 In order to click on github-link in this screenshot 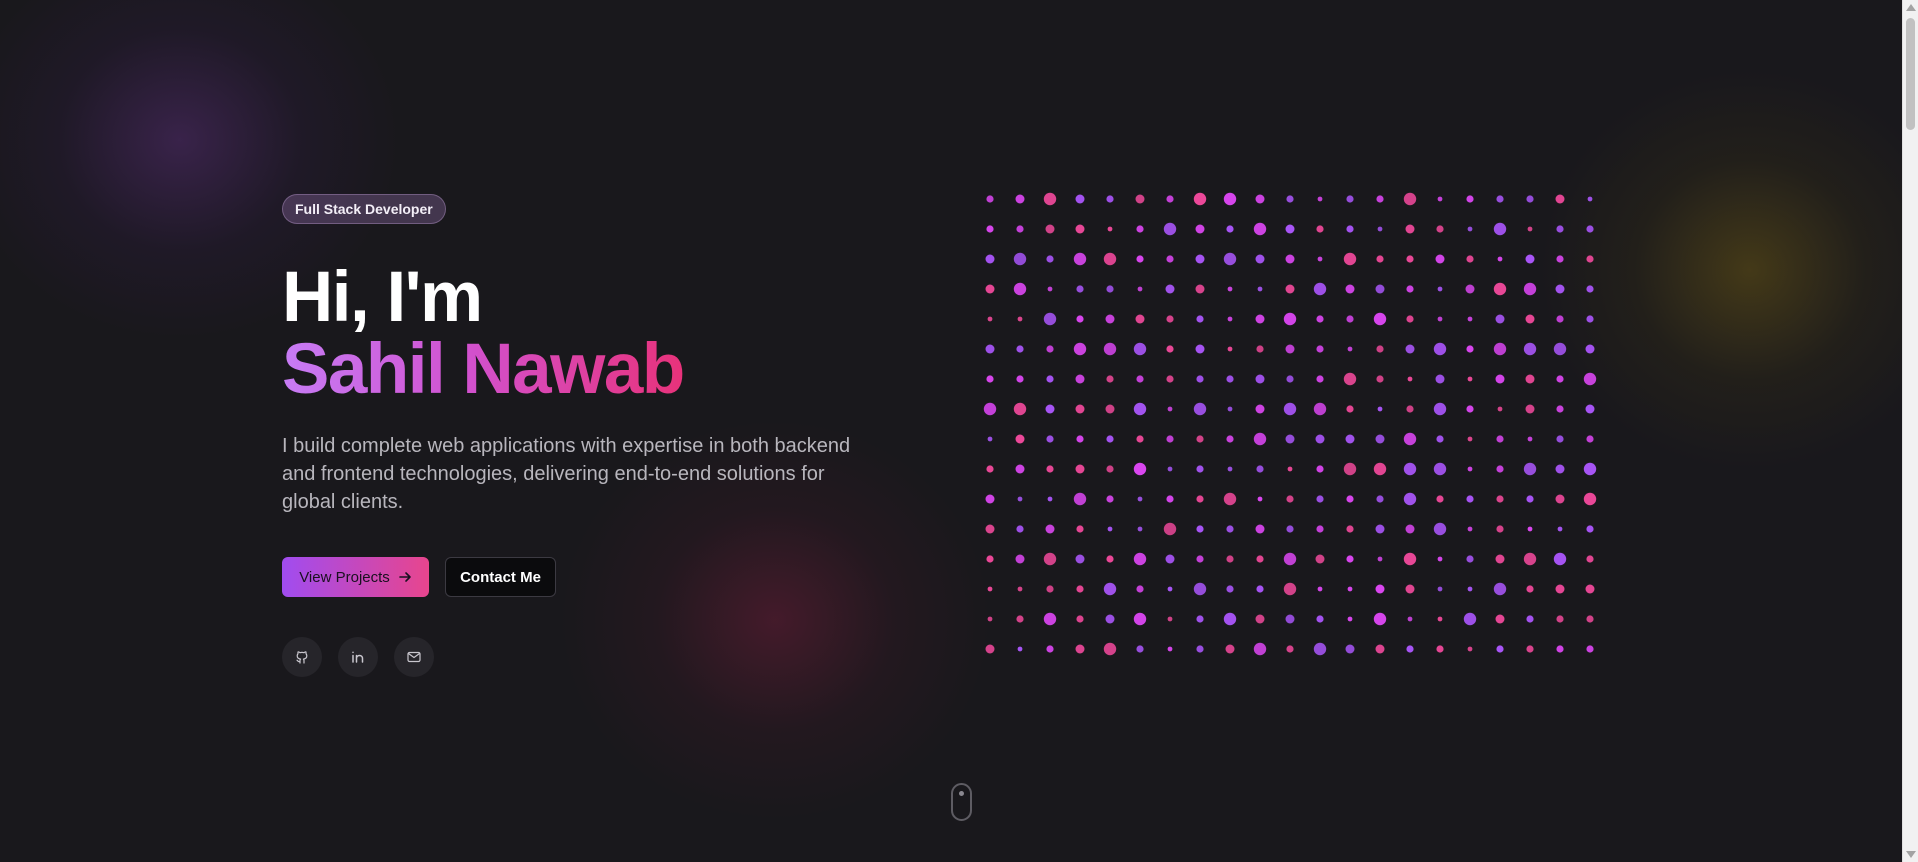, I will do `click(302, 657)`.